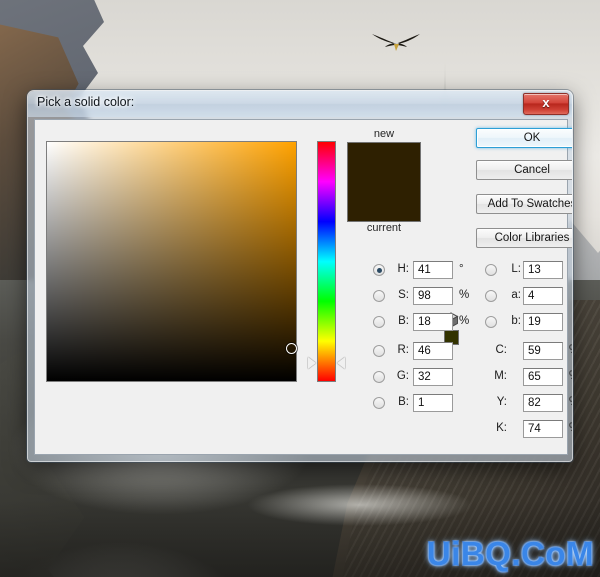  What do you see at coordinates (433, 322) in the screenshot?
I see `input-b: 18` at bounding box center [433, 322].